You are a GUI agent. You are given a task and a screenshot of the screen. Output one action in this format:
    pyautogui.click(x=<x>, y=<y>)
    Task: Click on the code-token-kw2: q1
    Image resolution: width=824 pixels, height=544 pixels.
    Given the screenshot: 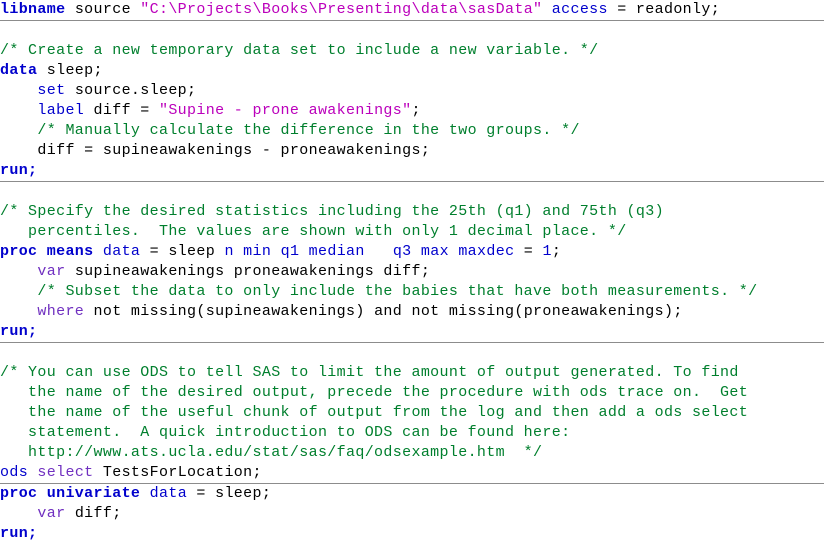 What is the action you would take?
    pyautogui.click(x=290, y=251)
    